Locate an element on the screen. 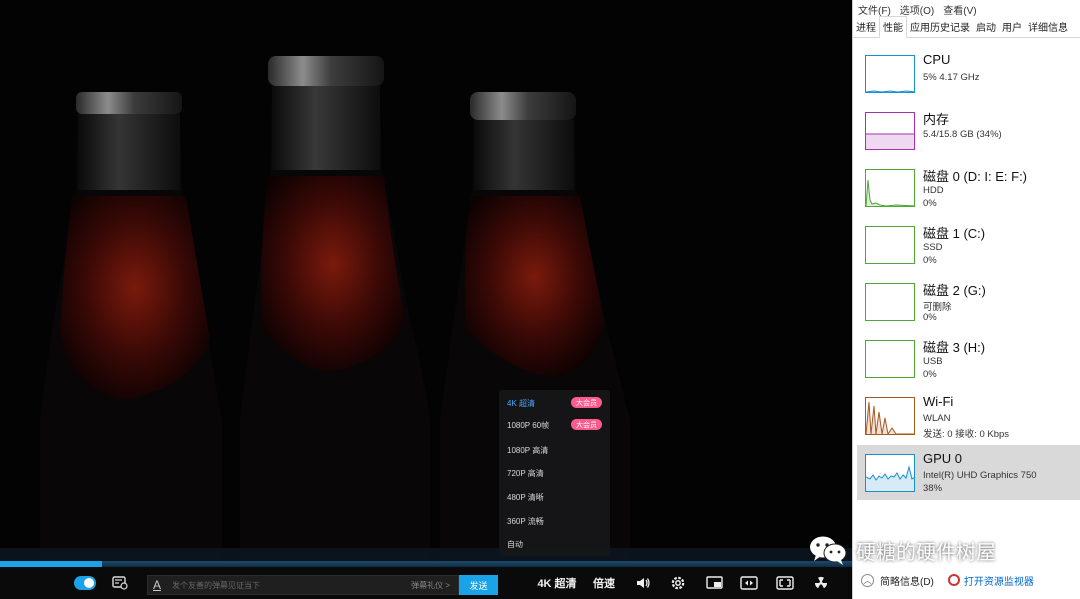 Image resolution: width=1080 pixels, height=599 pixels. tab-bar: 进程 性能 应用历史记录 启动 用户 详细信息 is located at coordinates (966, 27).